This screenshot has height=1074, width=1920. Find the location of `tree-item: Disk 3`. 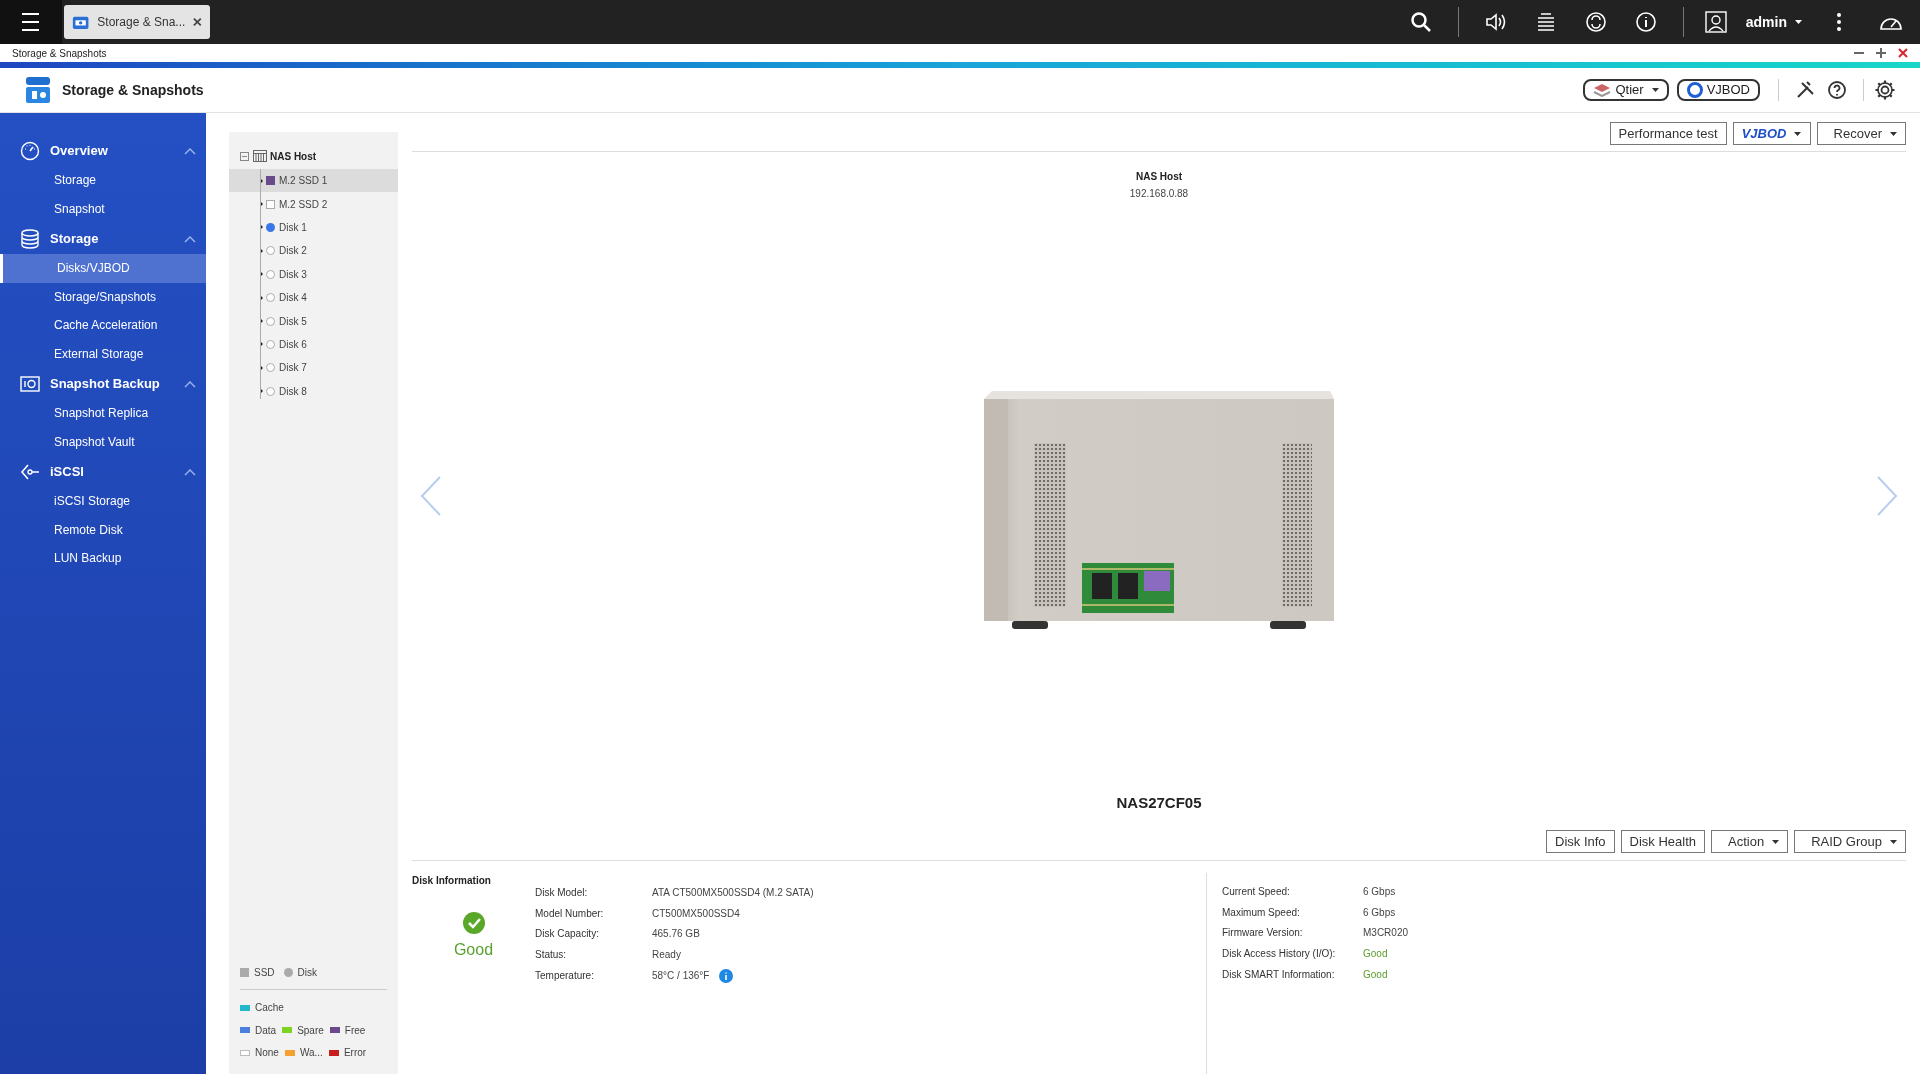

tree-item: Disk 3 is located at coordinates (313, 274).